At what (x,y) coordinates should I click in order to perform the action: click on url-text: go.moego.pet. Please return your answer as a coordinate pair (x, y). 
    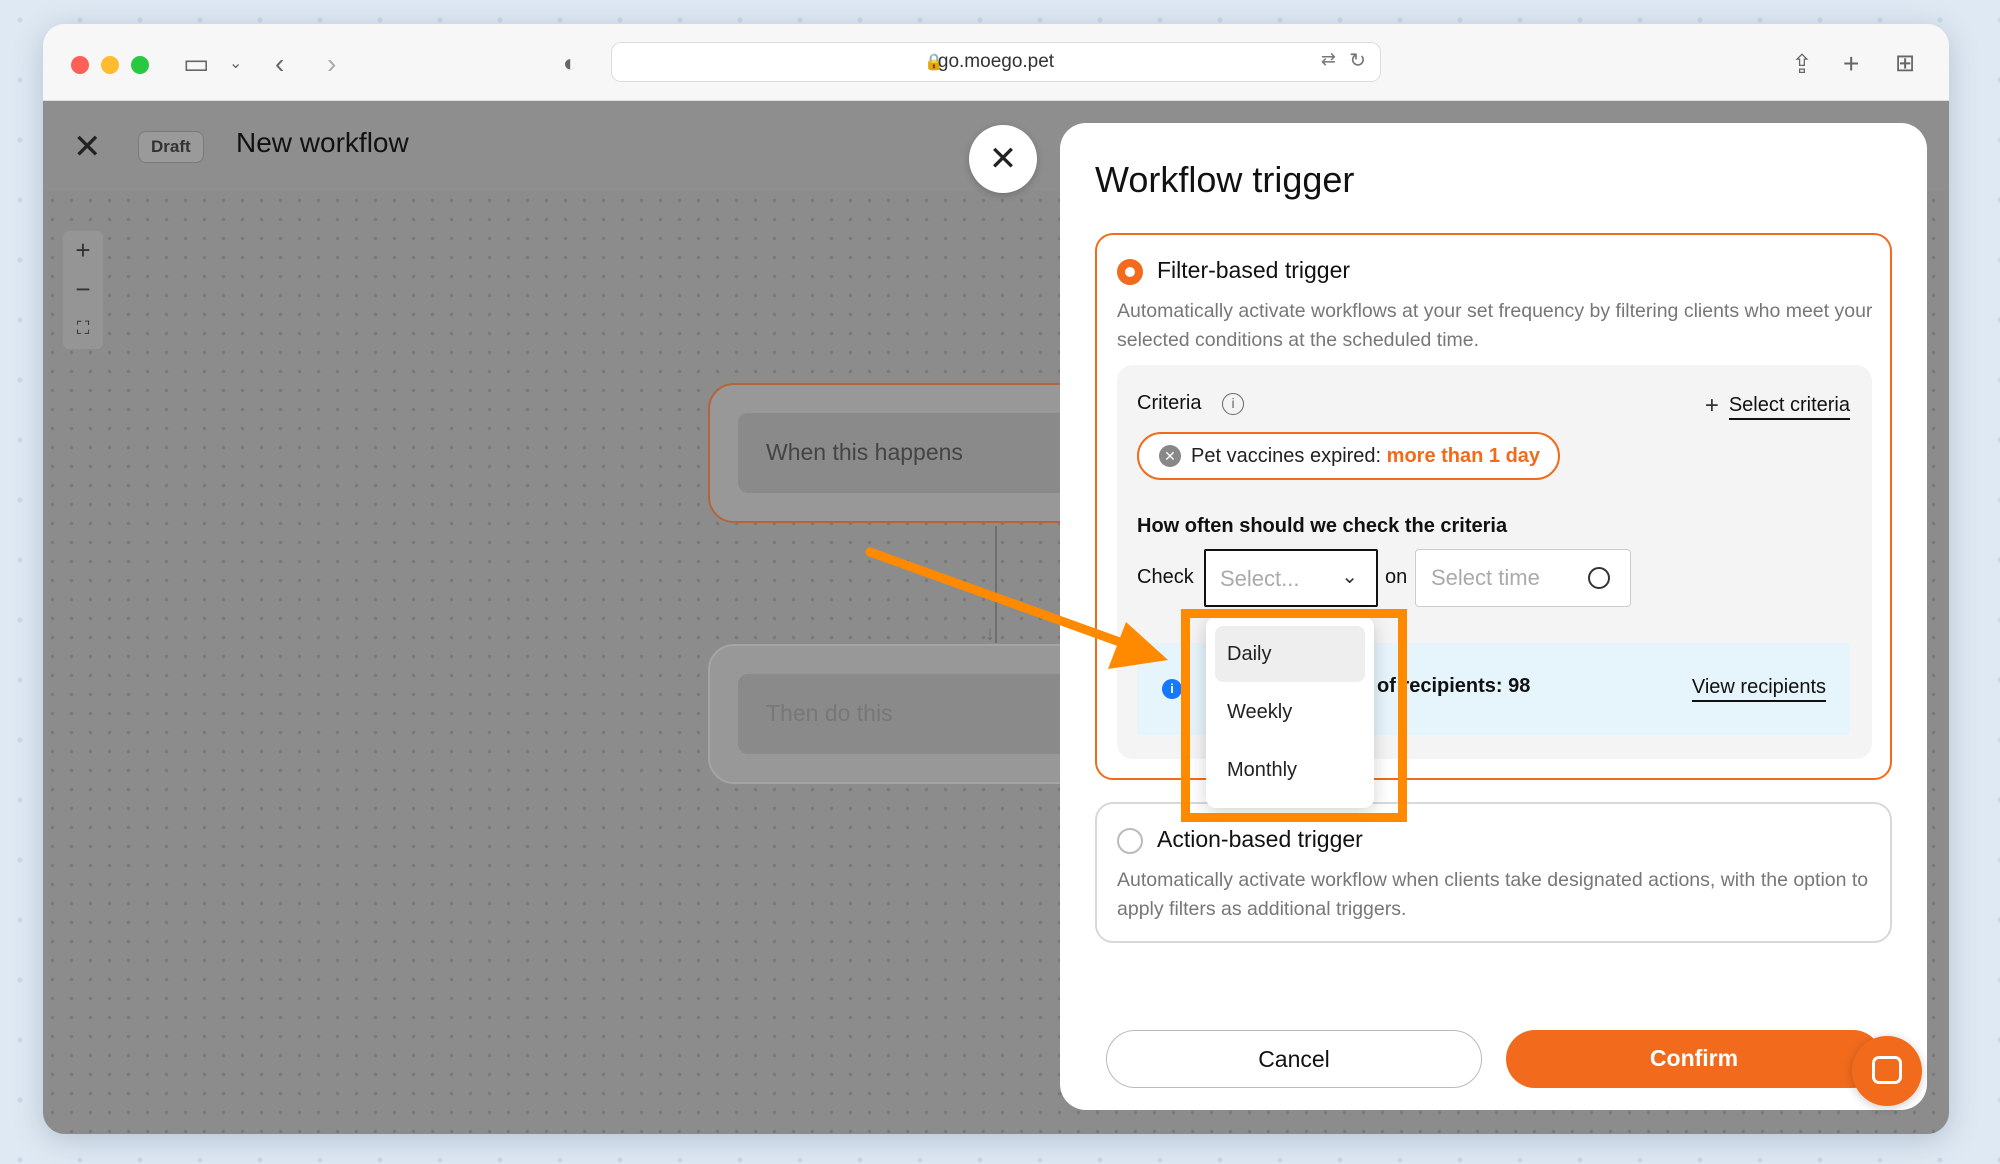
    Looking at the image, I should click on (996, 61).